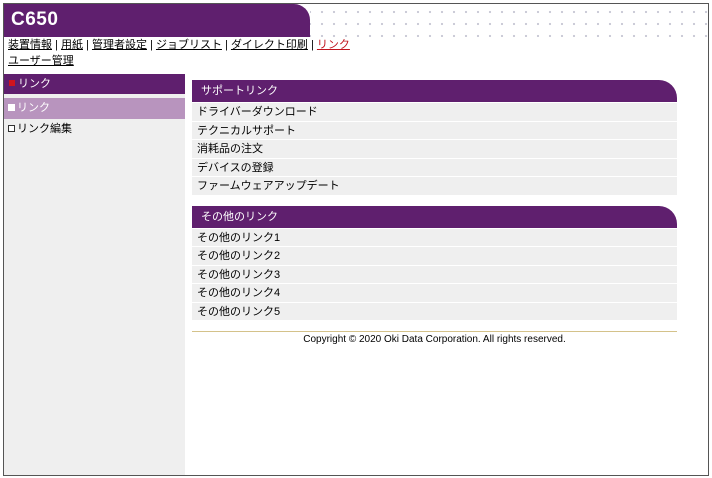 This screenshot has width=712, height=478. I want to click on nav-direct-print: ダイレクト印刷, so click(269, 45).